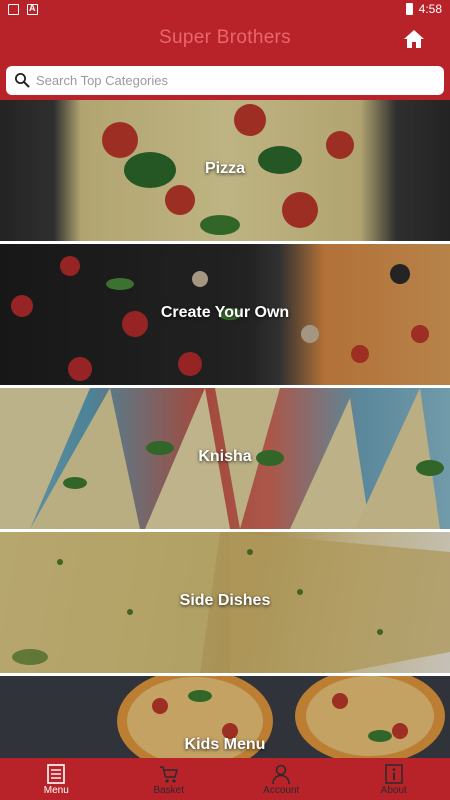 The width and height of the screenshot is (450, 800). I want to click on search-icon, so click(22, 80).